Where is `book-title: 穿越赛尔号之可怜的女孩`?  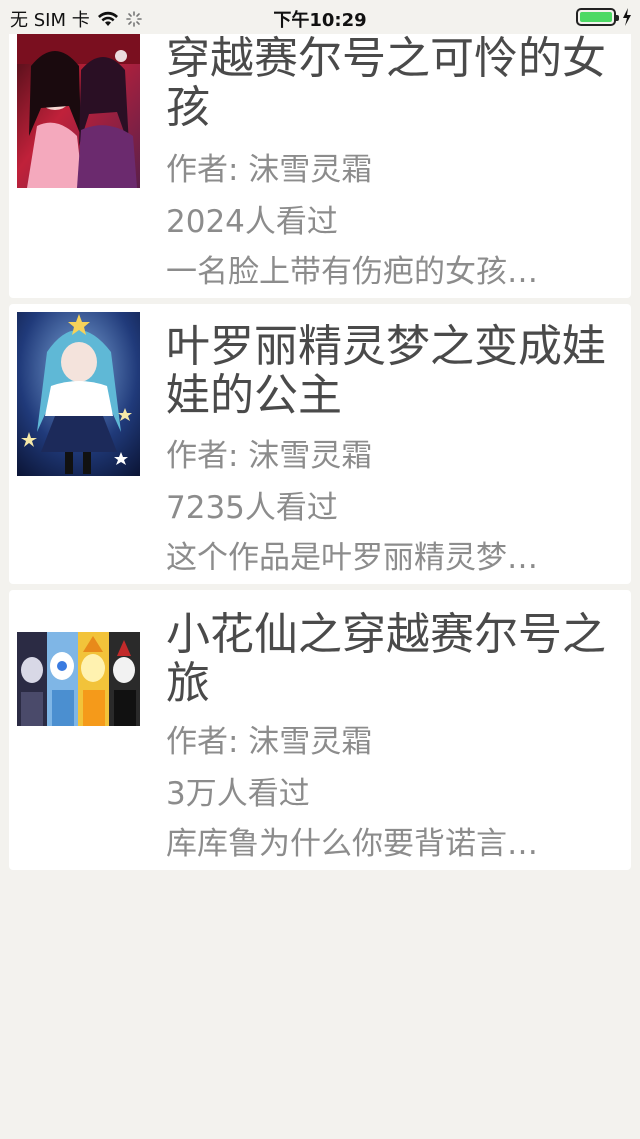
book-title: 穿越赛尔号之可怜的女孩 is located at coordinates (393, 83).